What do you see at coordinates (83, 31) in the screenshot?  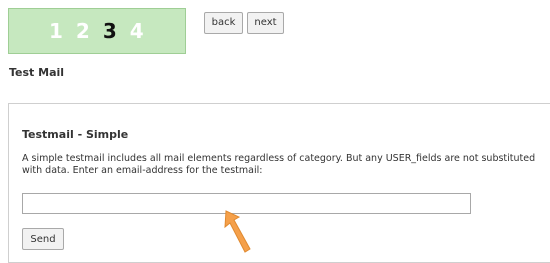 I see `step-2: 2` at bounding box center [83, 31].